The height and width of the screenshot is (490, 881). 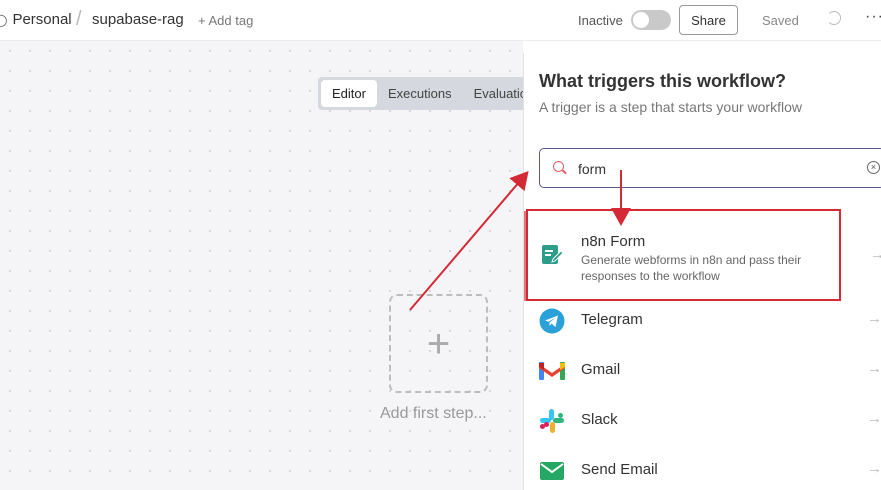 What do you see at coordinates (834, 18) in the screenshot?
I see `history-icon` at bounding box center [834, 18].